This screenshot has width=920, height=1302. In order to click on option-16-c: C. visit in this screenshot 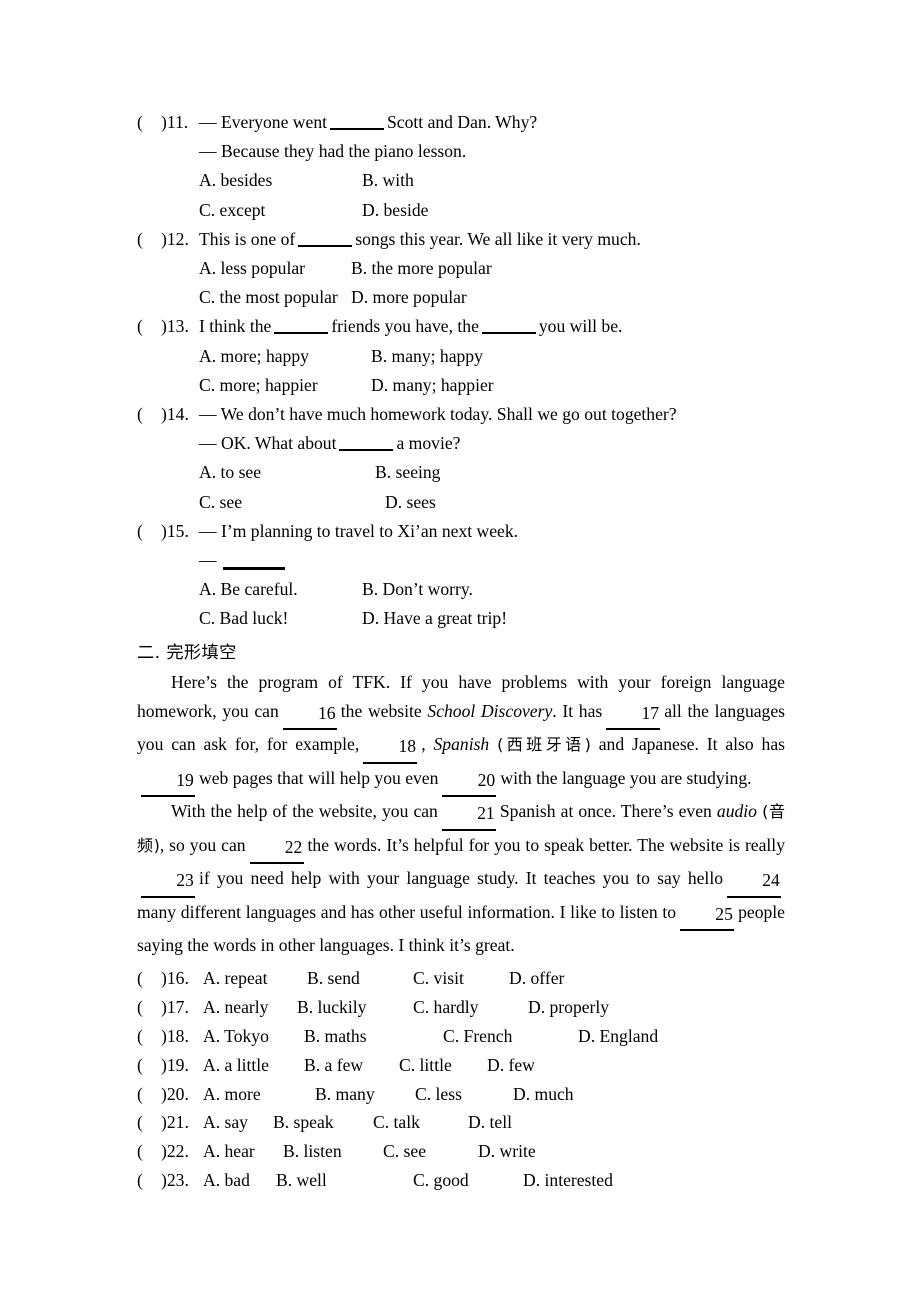, I will do `click(461, 978)`.